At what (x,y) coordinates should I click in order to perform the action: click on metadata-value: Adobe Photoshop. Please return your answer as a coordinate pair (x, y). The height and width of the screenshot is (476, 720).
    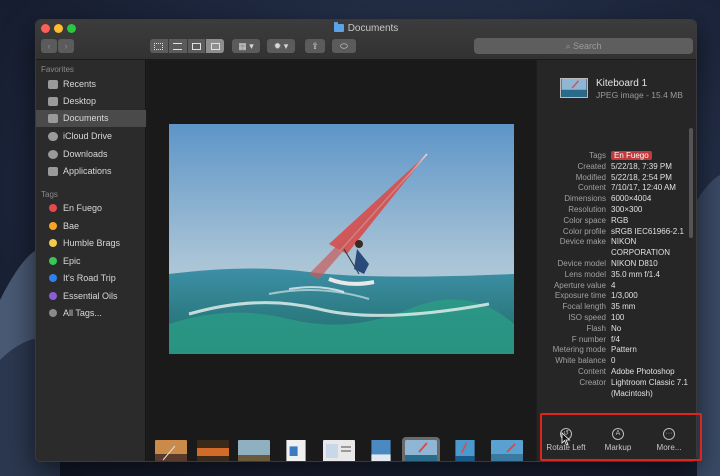
    Looking at the image, I should click on (643, 372).